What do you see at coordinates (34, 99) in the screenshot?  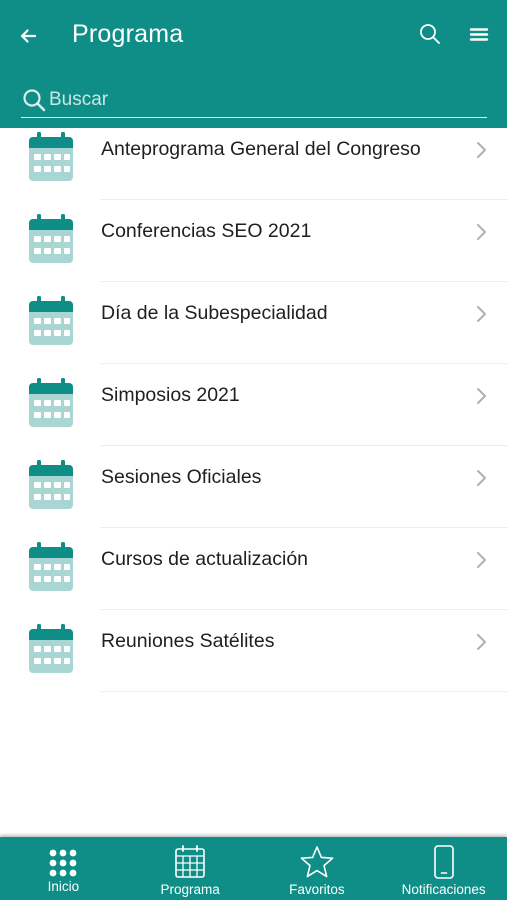 I see `search-field-icon` at bounding box center [34, 99].